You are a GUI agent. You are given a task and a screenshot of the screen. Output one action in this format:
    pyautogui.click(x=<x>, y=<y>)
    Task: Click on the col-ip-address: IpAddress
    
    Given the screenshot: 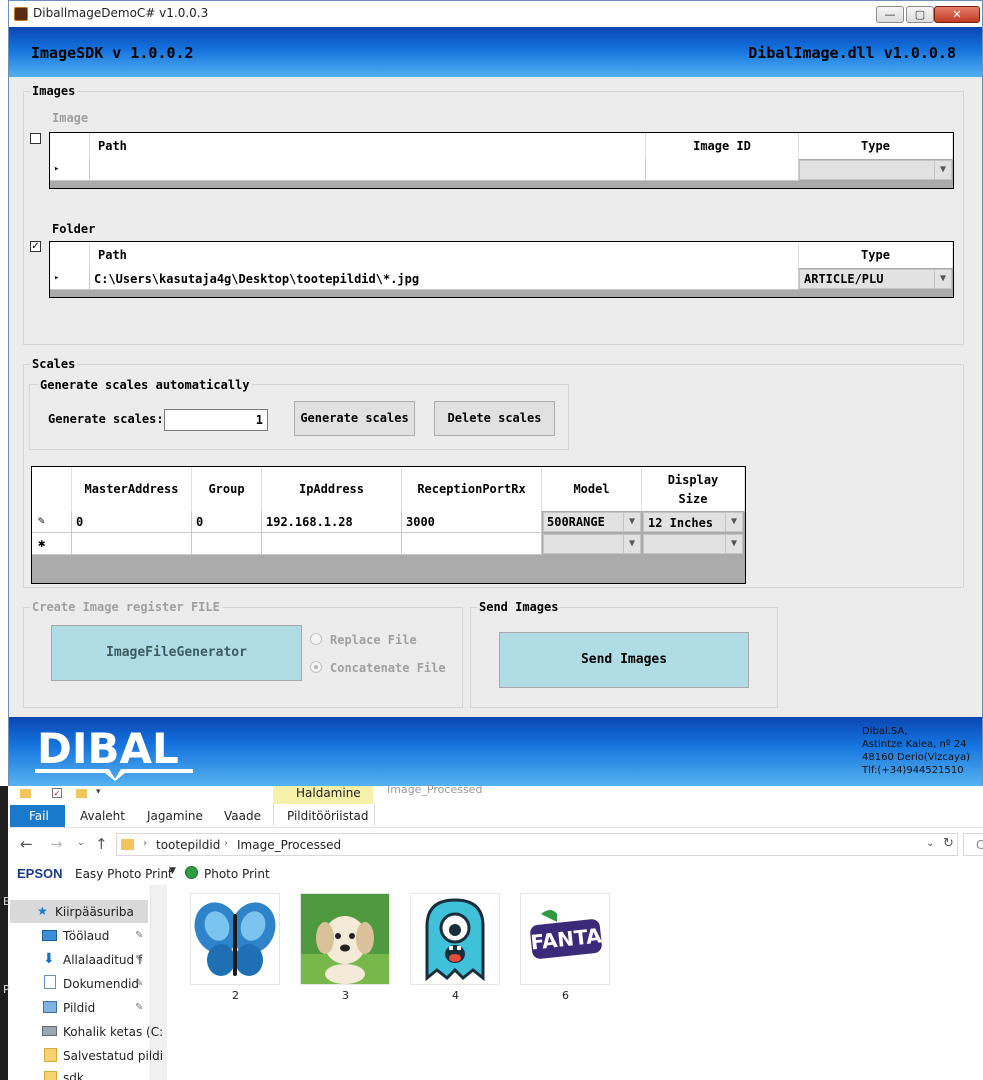 What is the action you would take?
    pyautogui.click(x=332, y=489)
    